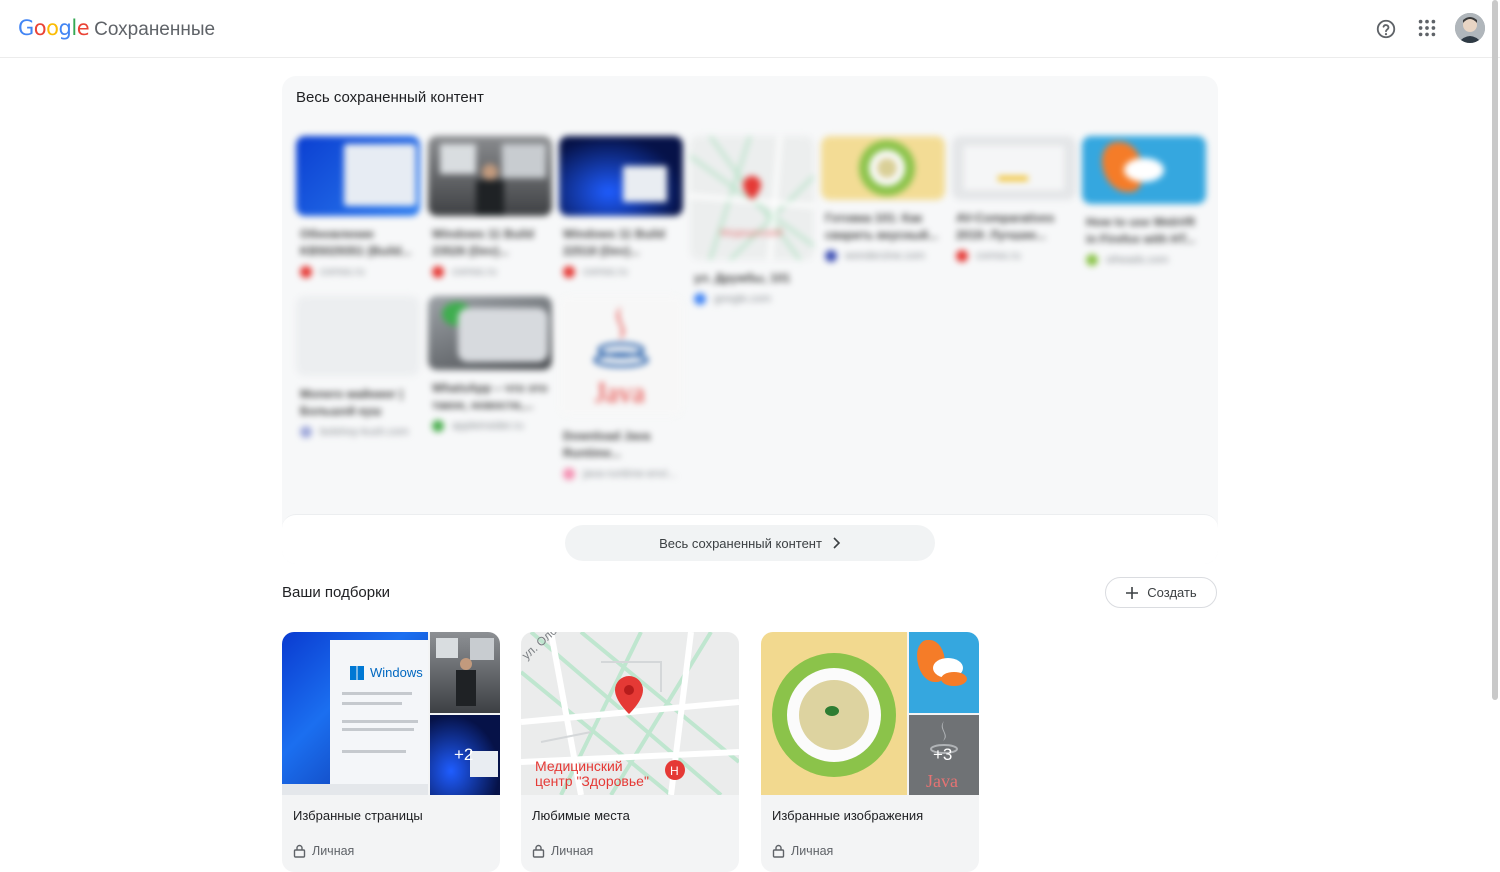 This screenshot has height=872, width=1500. What do you see at coordinates (1137, 260) in the screenshot?
I see `item-source: oiheads.com` at bounding box center [1137, 260].